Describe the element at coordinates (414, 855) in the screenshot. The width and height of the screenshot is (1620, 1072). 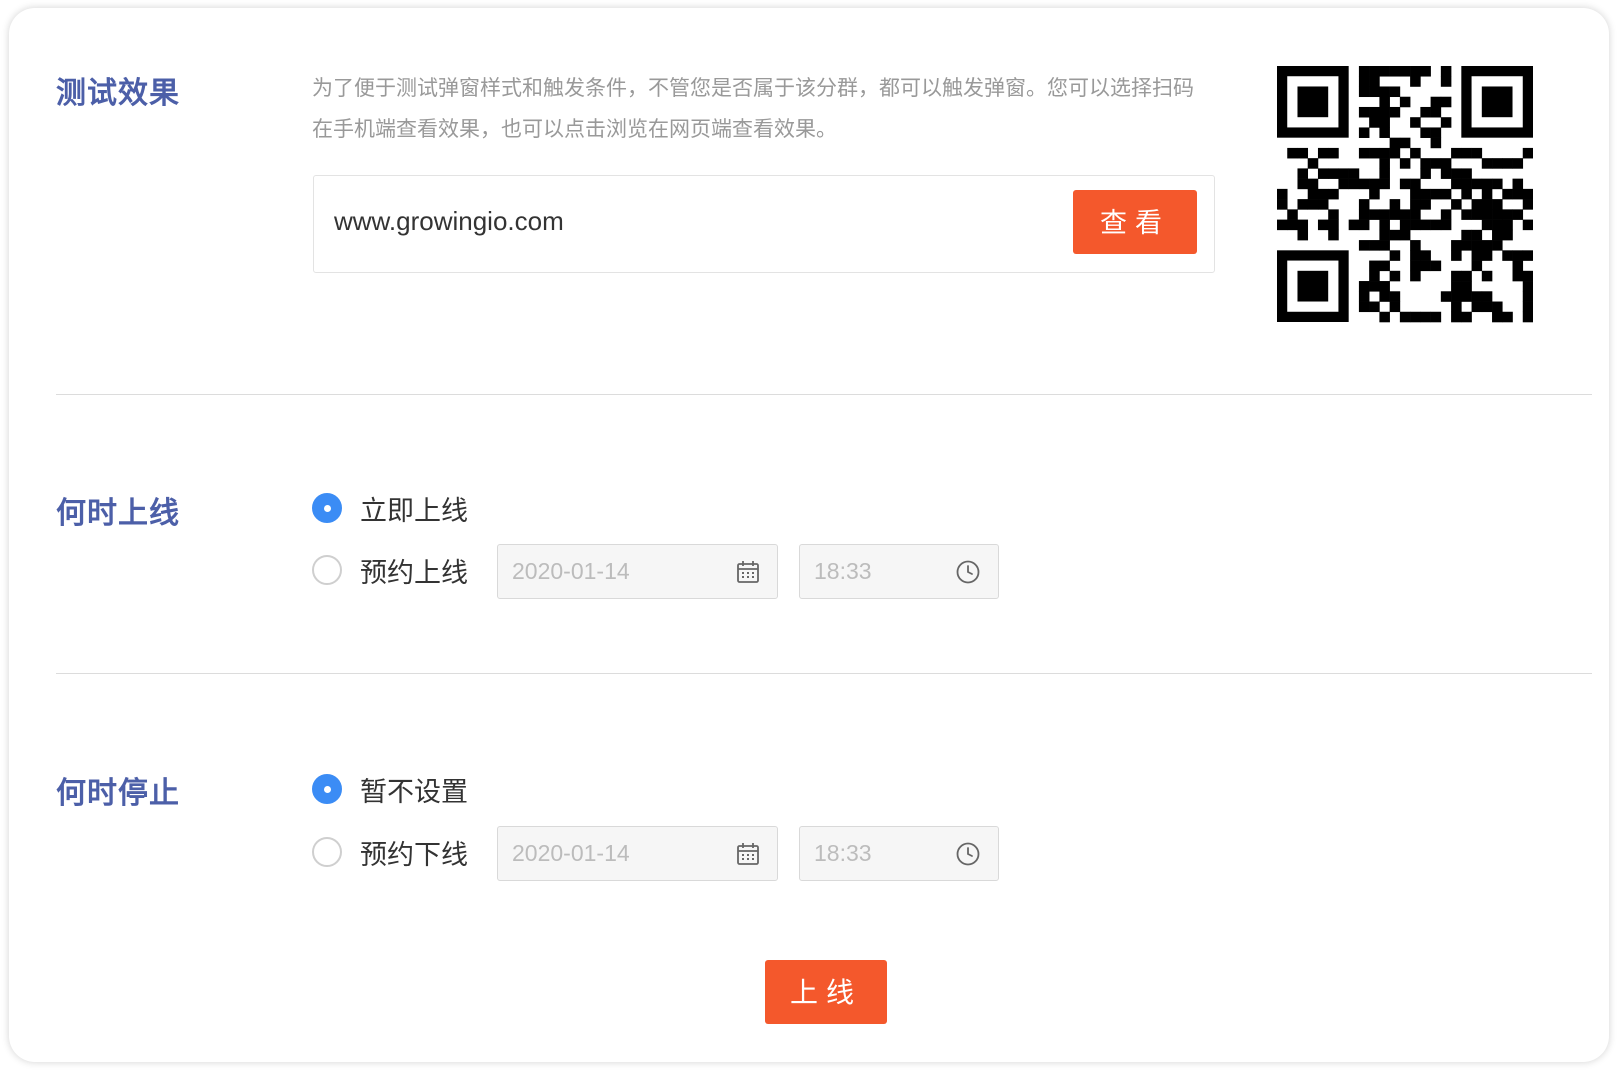
I see `radio-label: 预约下线` at that location.